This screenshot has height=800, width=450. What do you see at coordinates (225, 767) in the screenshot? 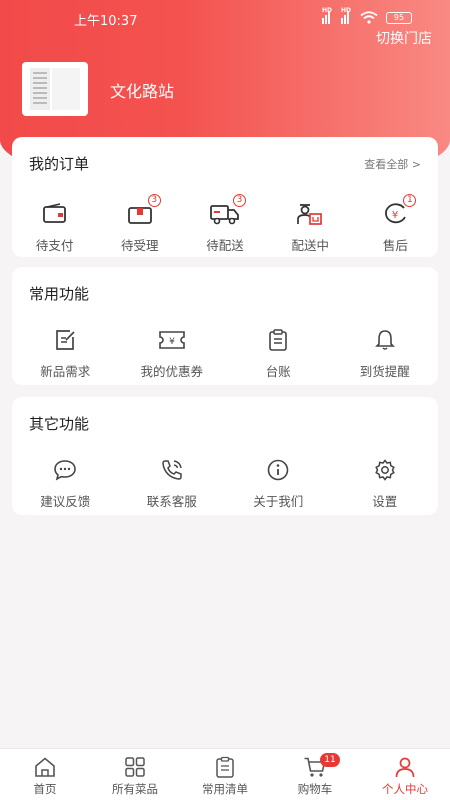
I see `list-icon` at bounding box center [225, 767].